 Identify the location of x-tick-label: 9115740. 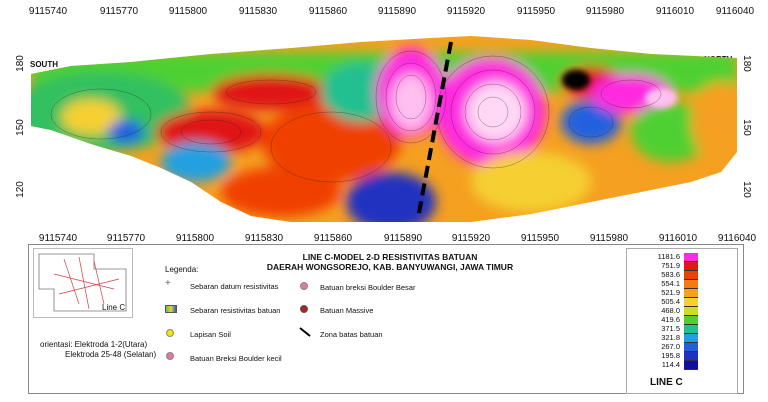
(48, 11).